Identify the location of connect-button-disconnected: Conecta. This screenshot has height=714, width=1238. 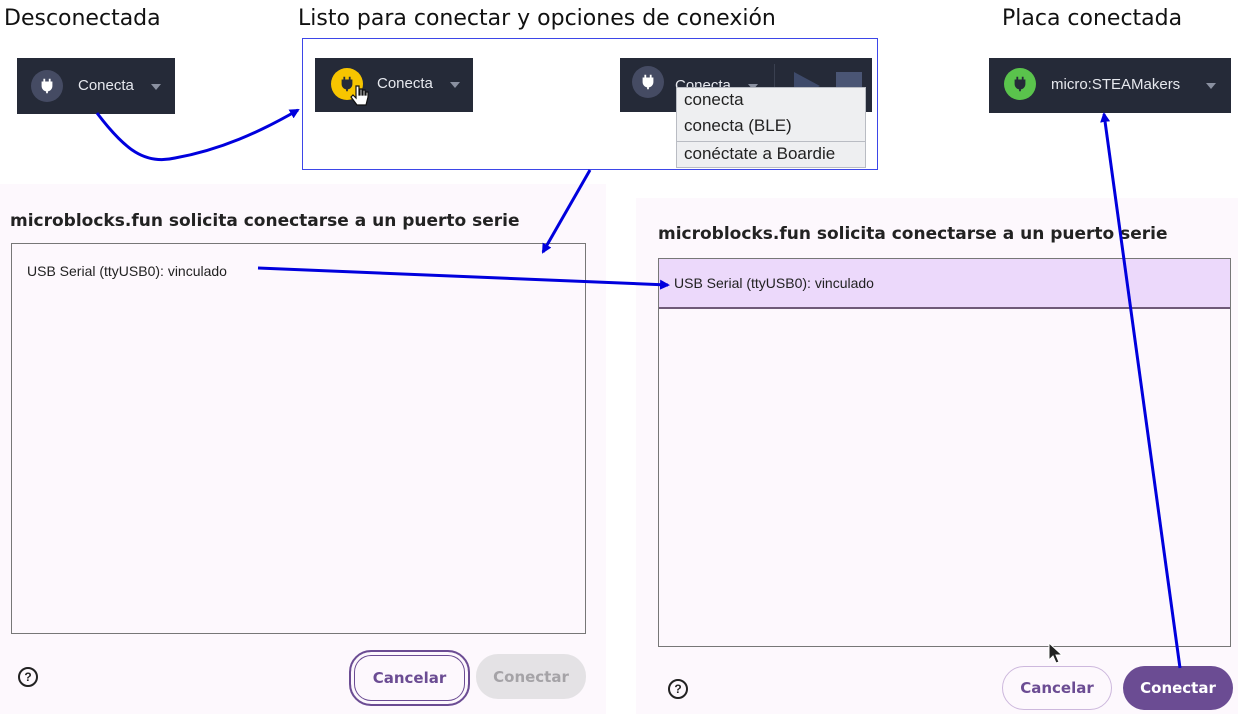
(96, 86).